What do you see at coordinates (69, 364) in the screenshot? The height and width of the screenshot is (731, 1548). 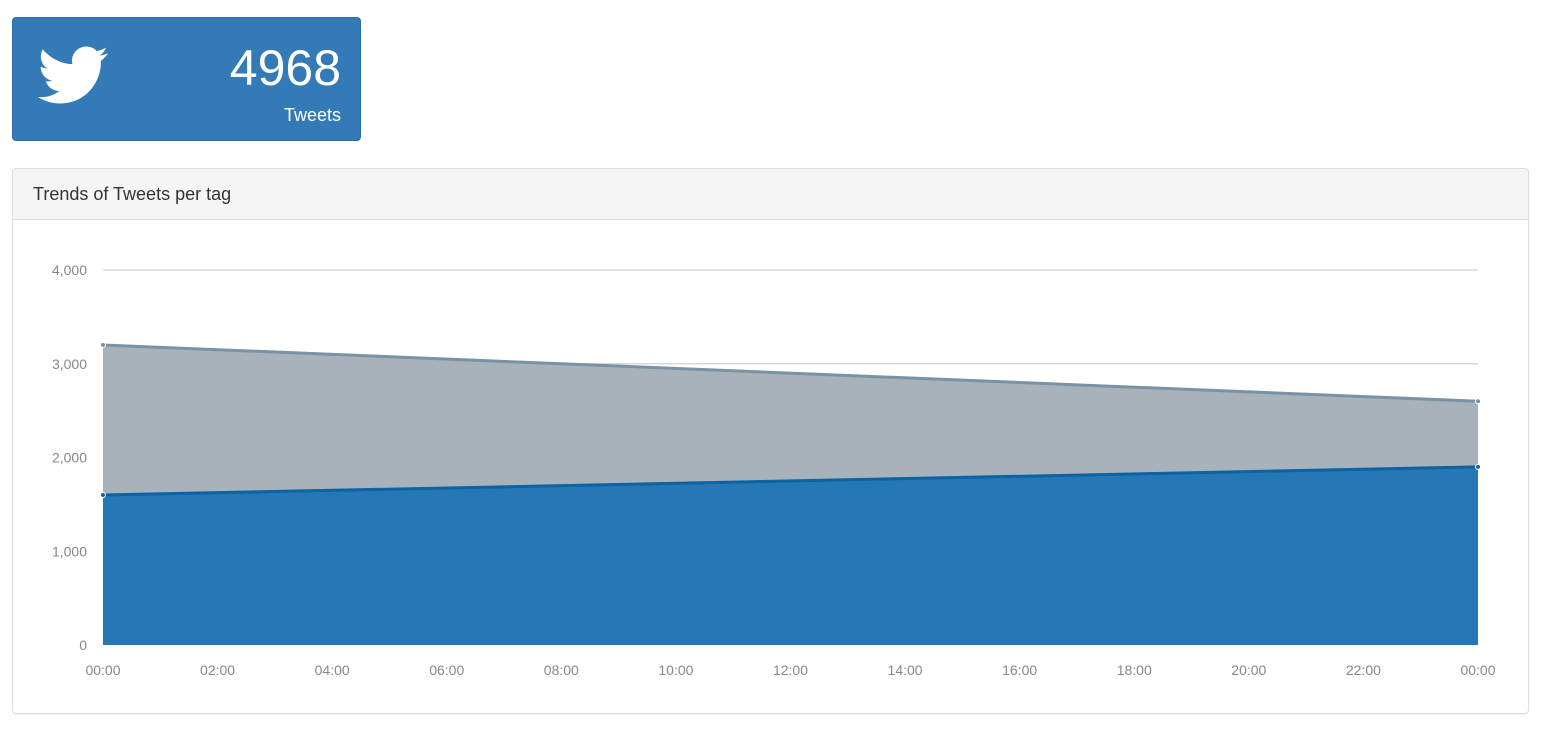 I see `y-tick-label: 3,000` at bounding box center [69, 364].